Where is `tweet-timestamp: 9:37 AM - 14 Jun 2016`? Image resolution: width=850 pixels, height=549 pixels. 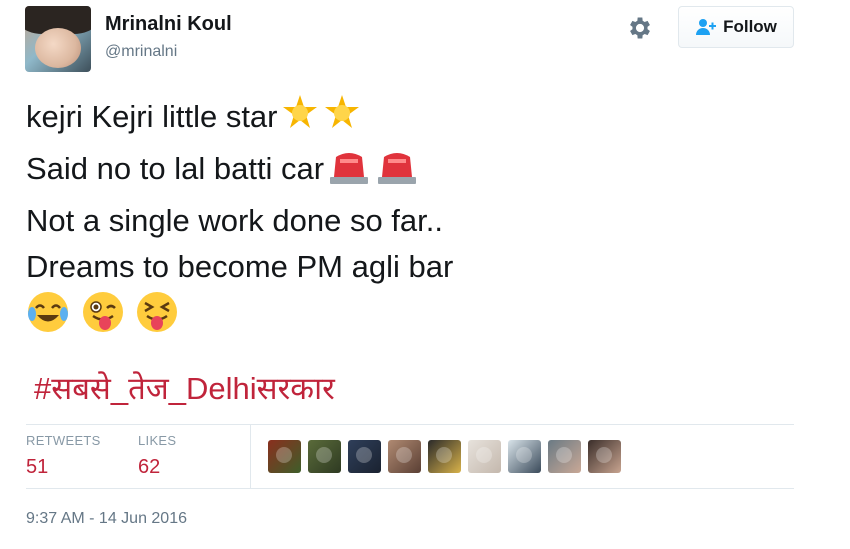 tweet-timestamp: 9:37 AM - 14 Jun 2016 is located at coordinates (106, 519).